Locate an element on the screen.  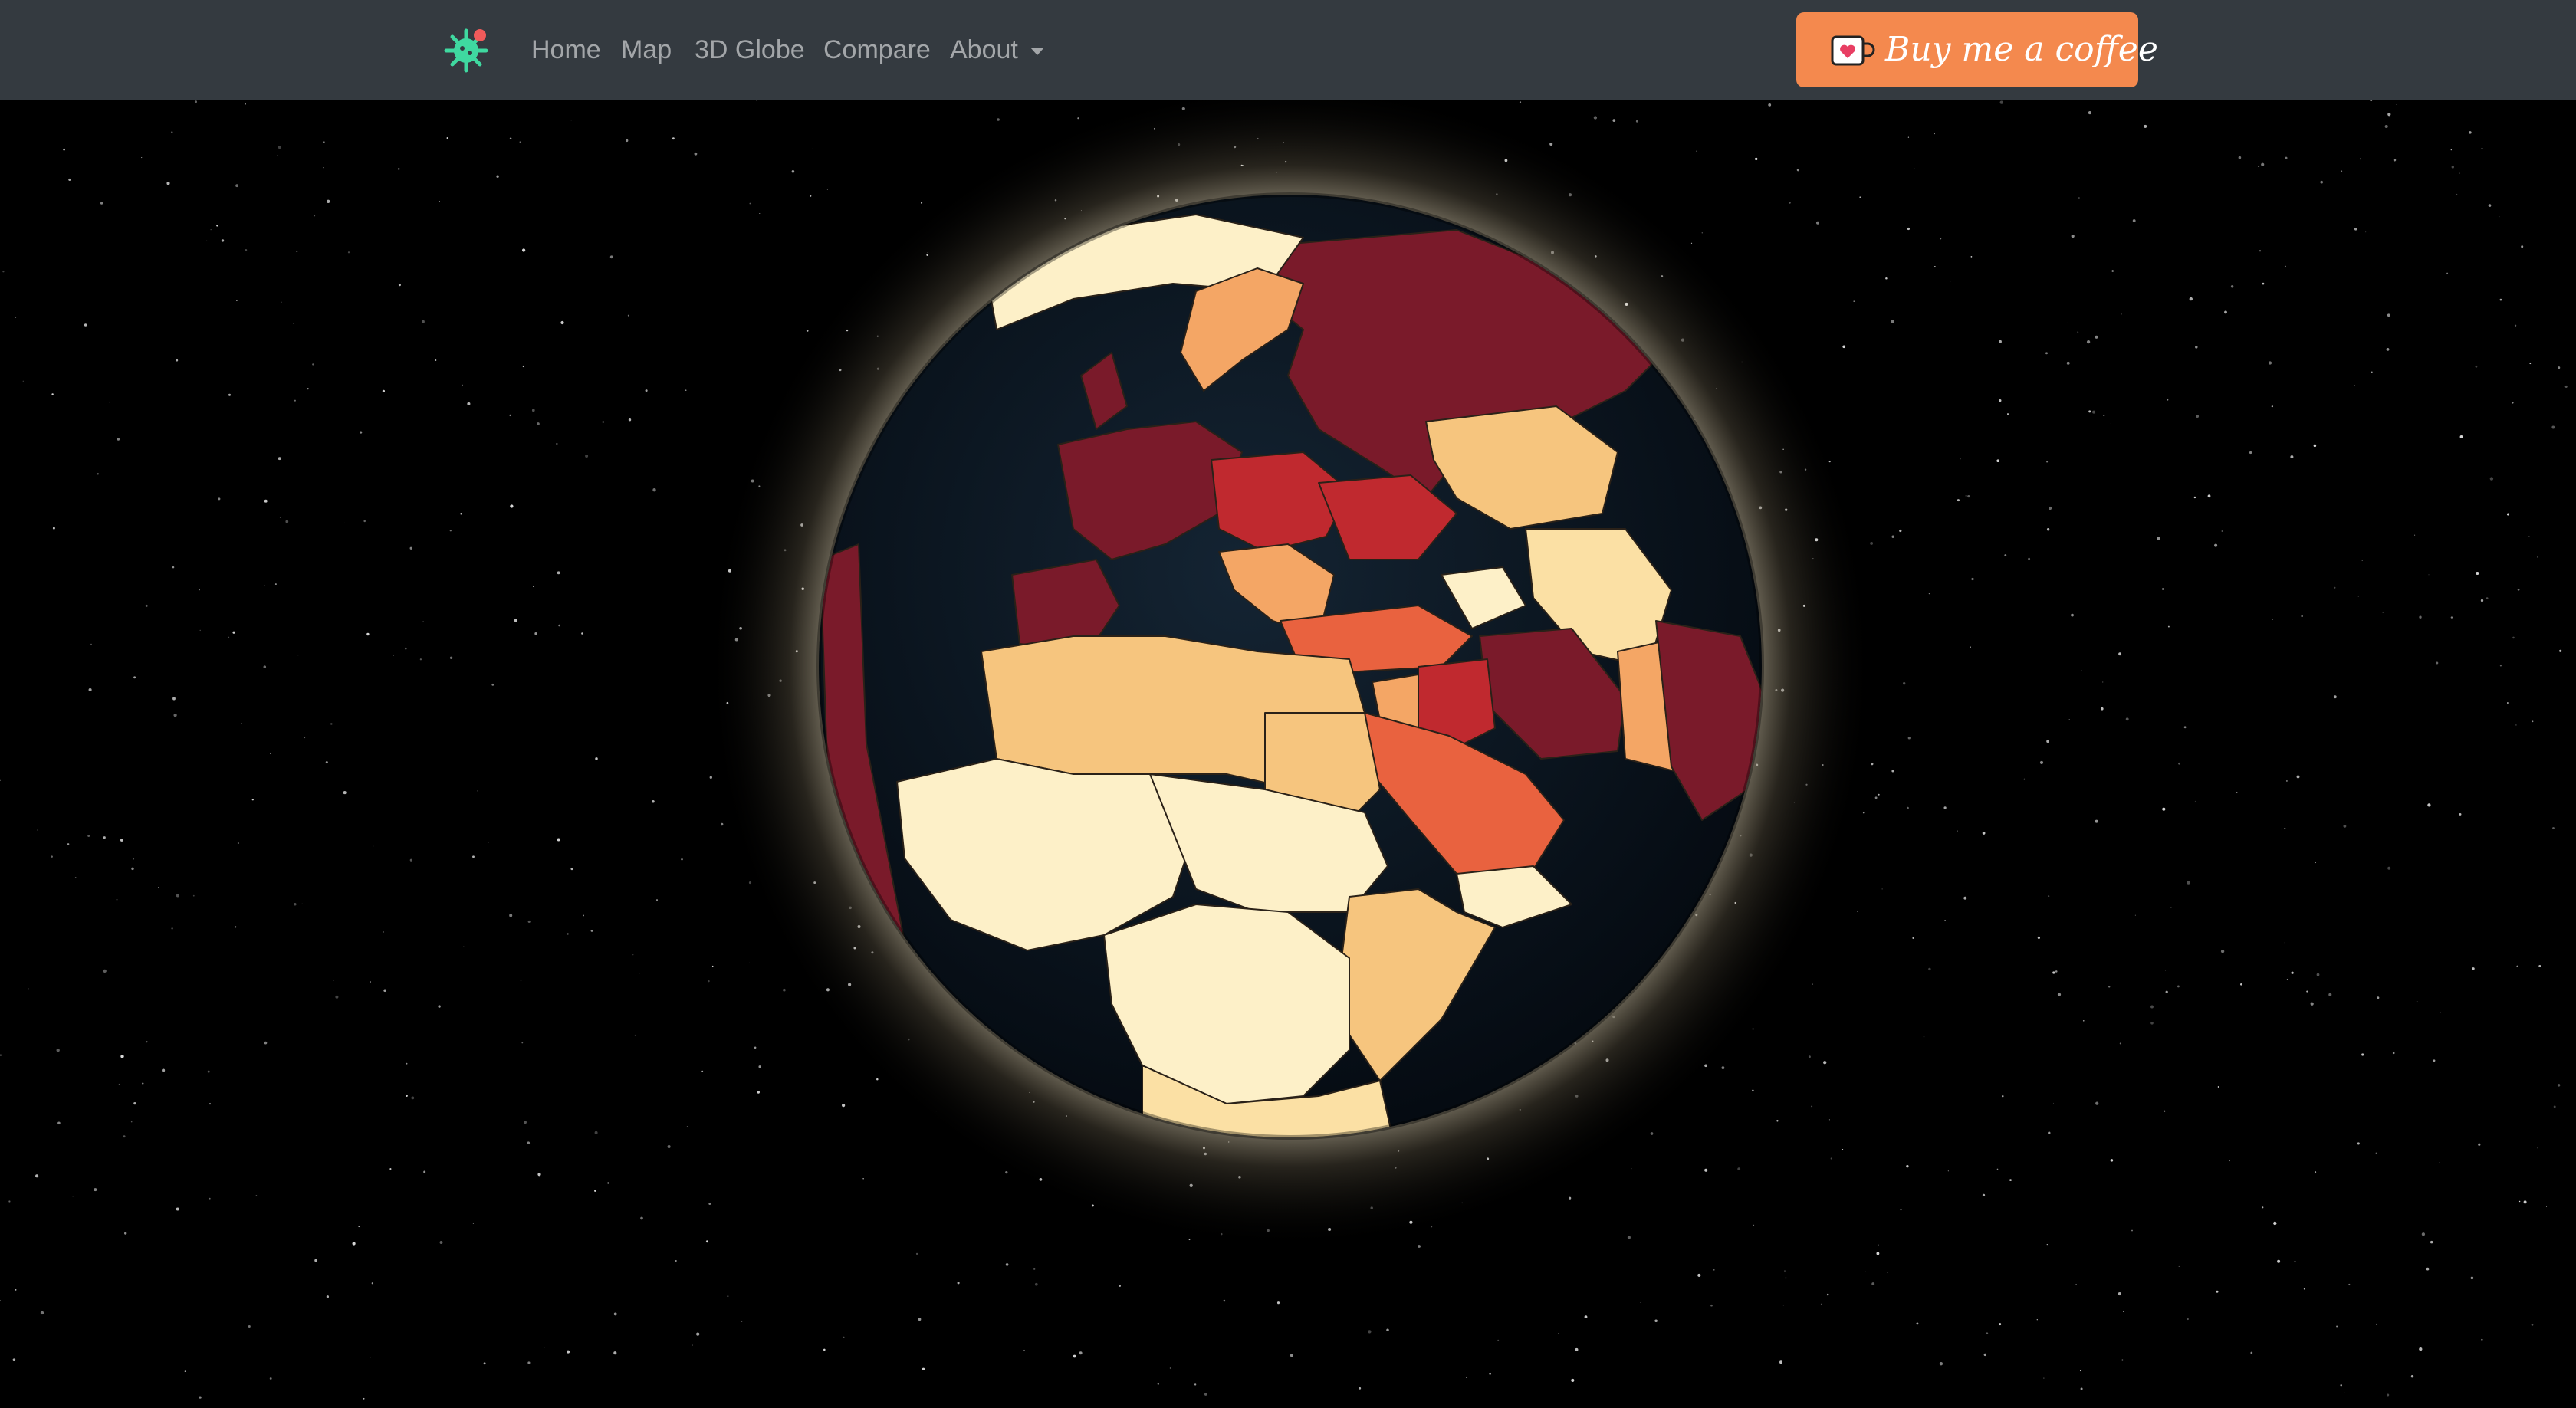
chevron-down-icon is located at coordinates (1037, 51).